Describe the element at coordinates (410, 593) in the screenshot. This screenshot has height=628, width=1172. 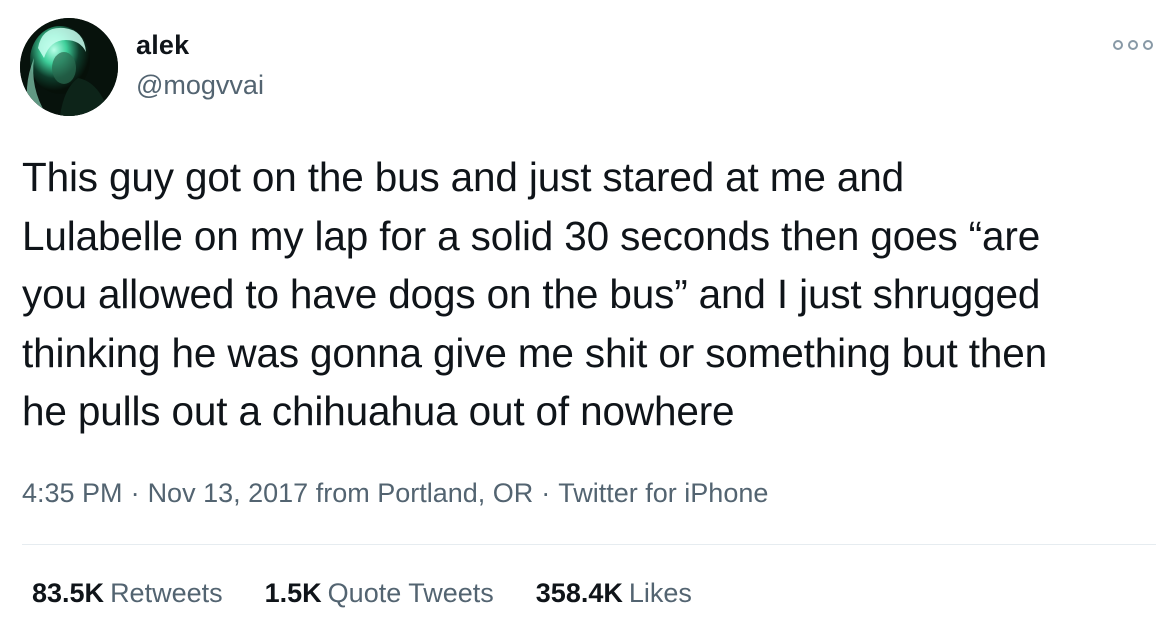
I see `quote-tweets-label: Quote Tweets` at that location.